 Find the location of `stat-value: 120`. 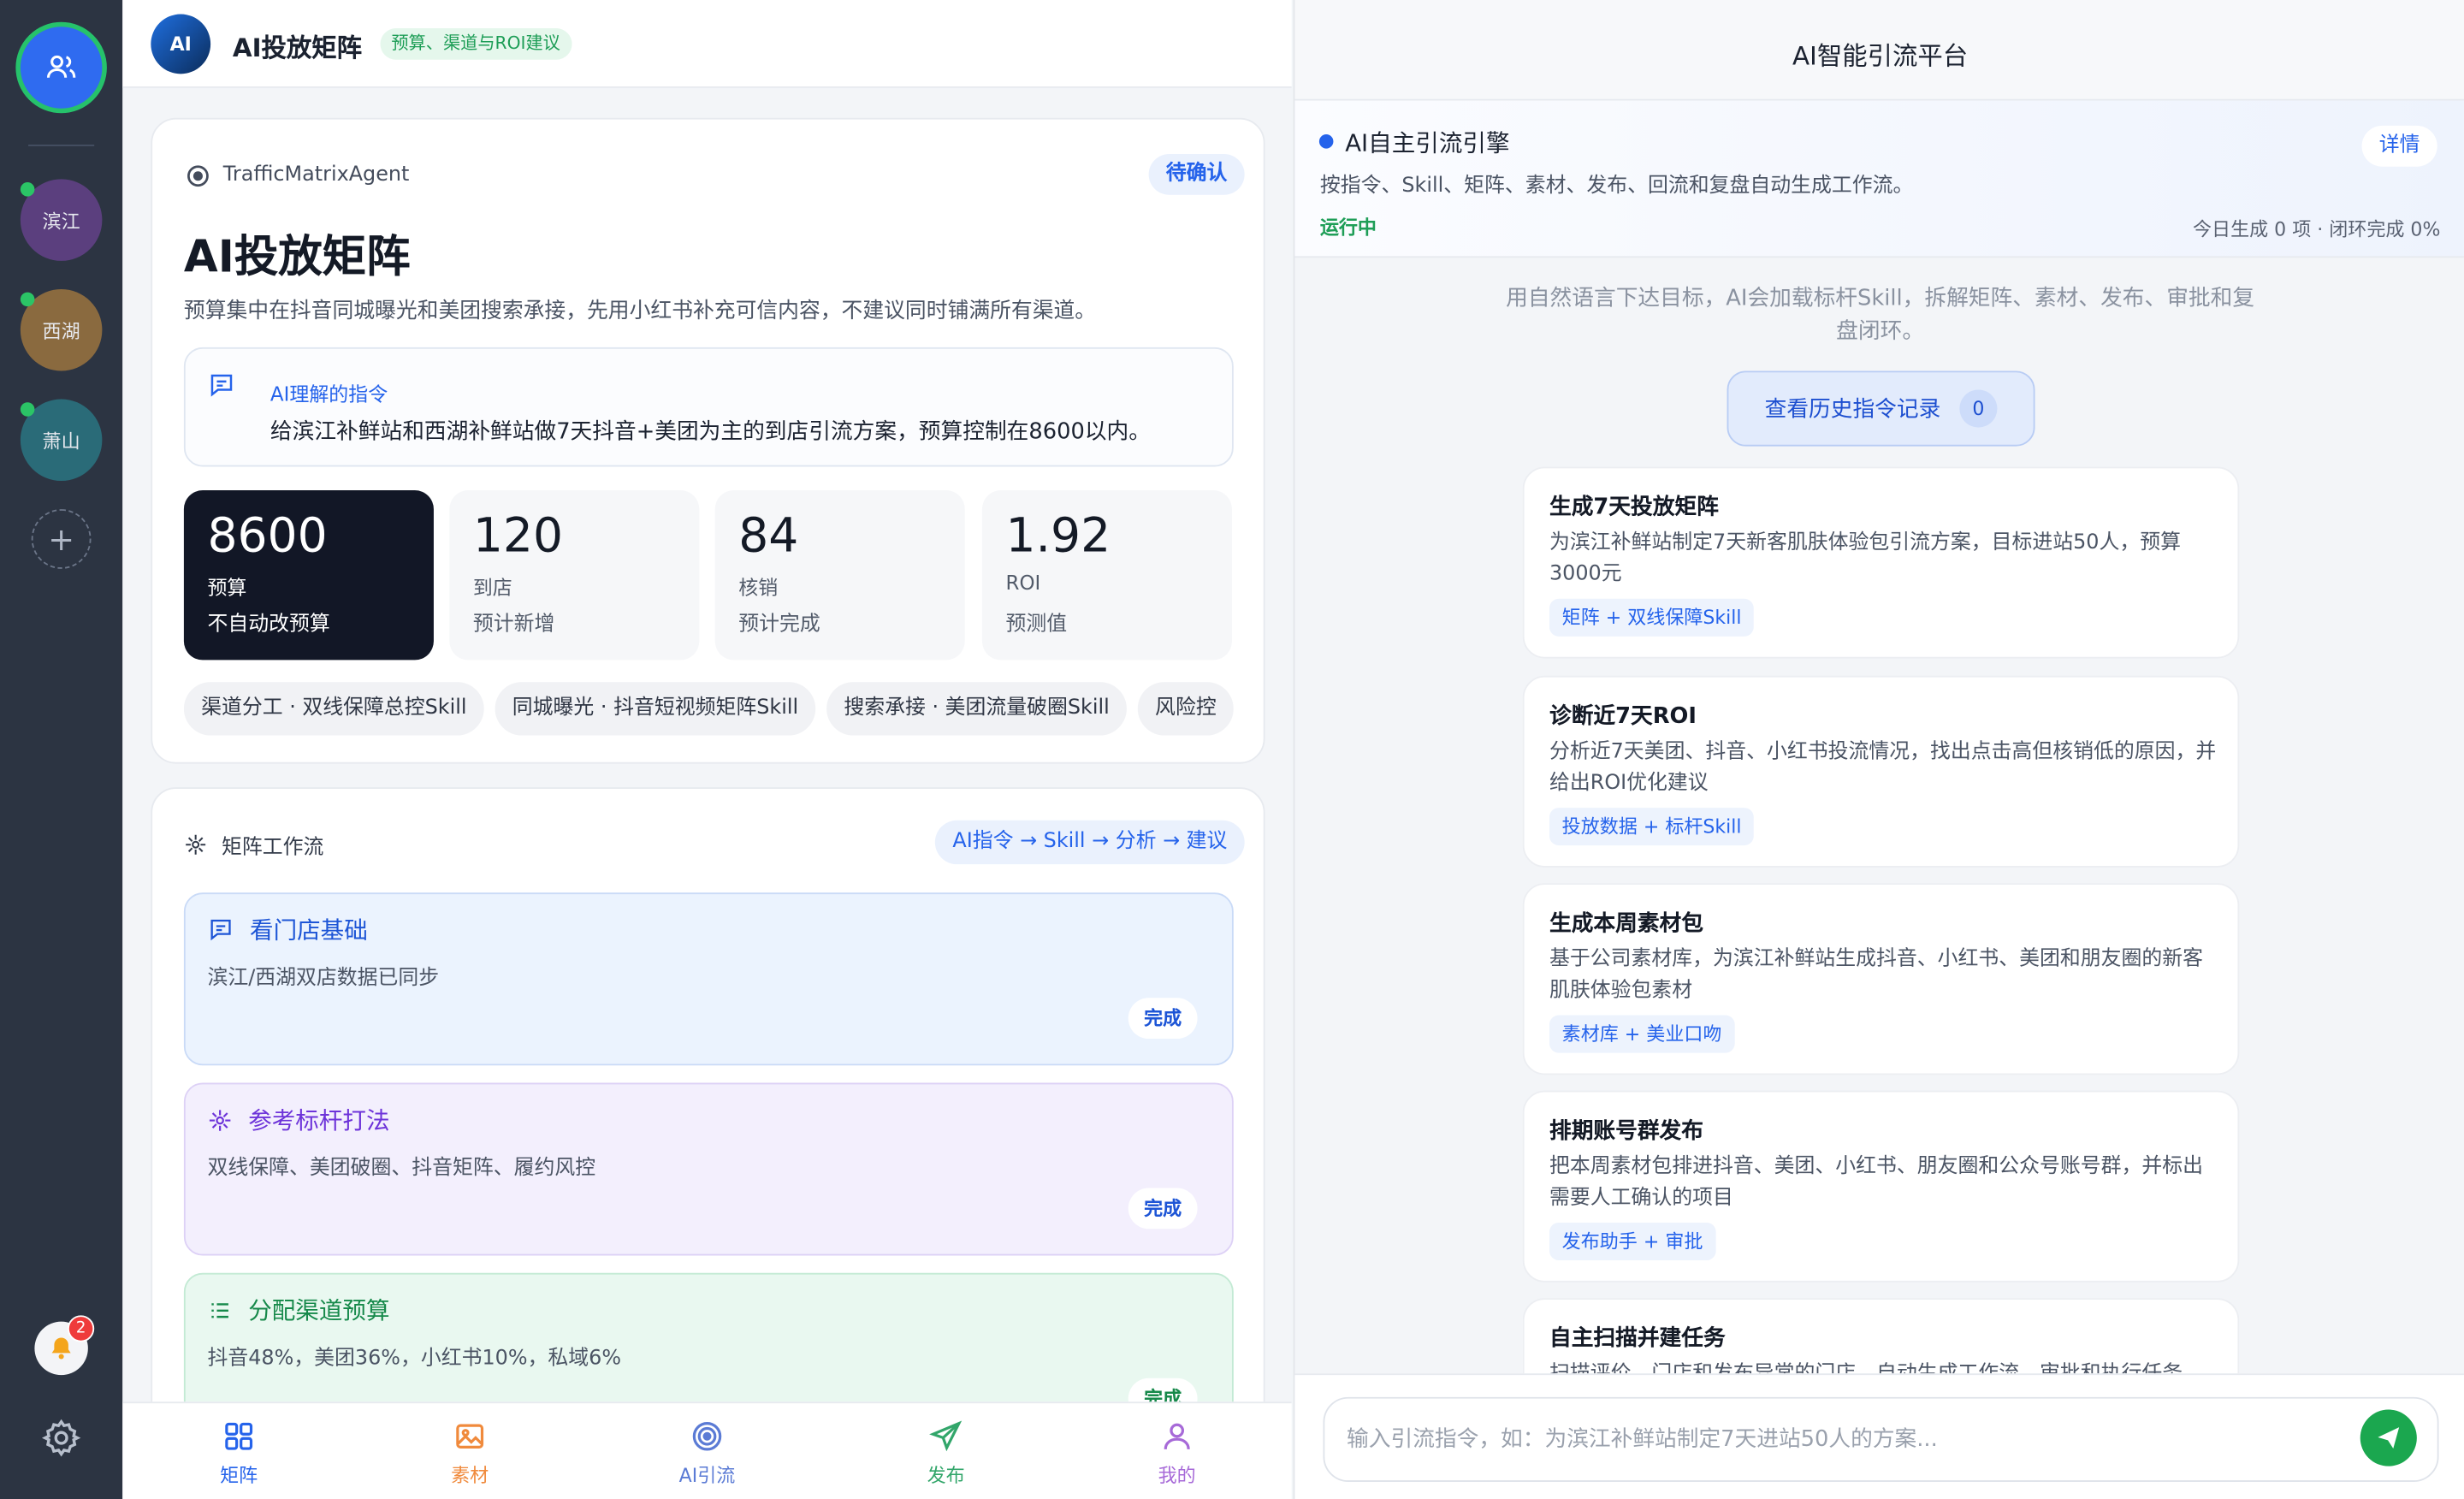

stat-value: 120 is located at coordinates (518, 537).